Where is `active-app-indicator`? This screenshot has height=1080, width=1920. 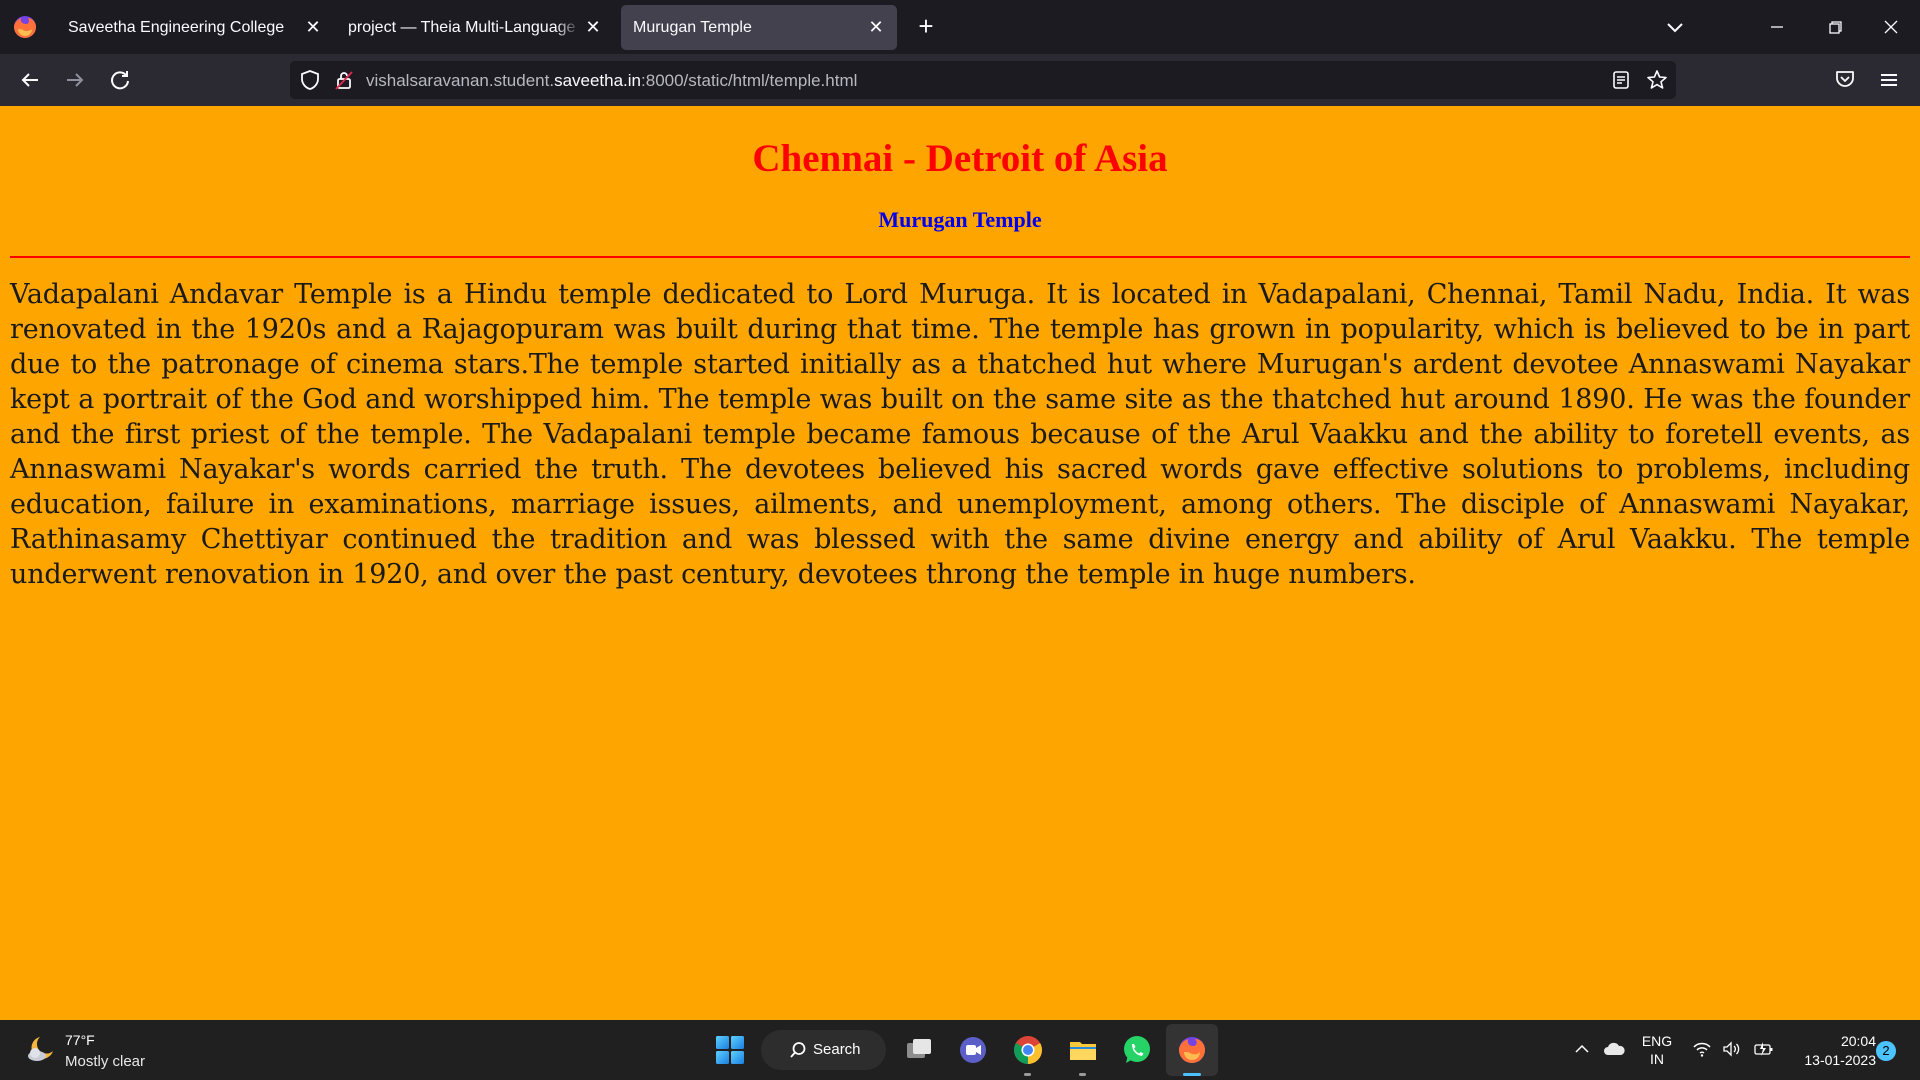 active-app-indicator is located at coordinates (1192, 1074).